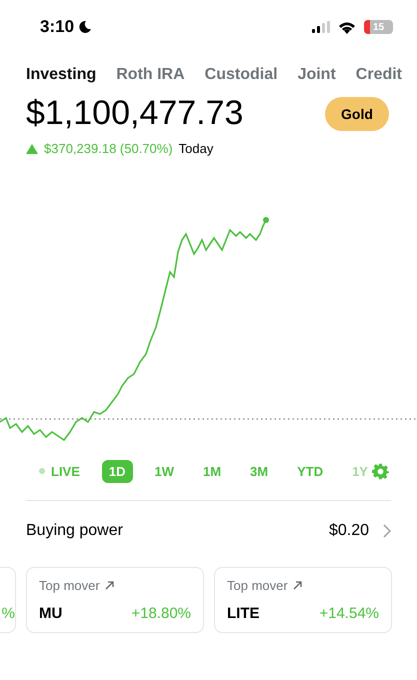  Describe the element at coordinates (208, 531) in the screenshot. I see `buying-power-row: Buying power $0.20` at that location.